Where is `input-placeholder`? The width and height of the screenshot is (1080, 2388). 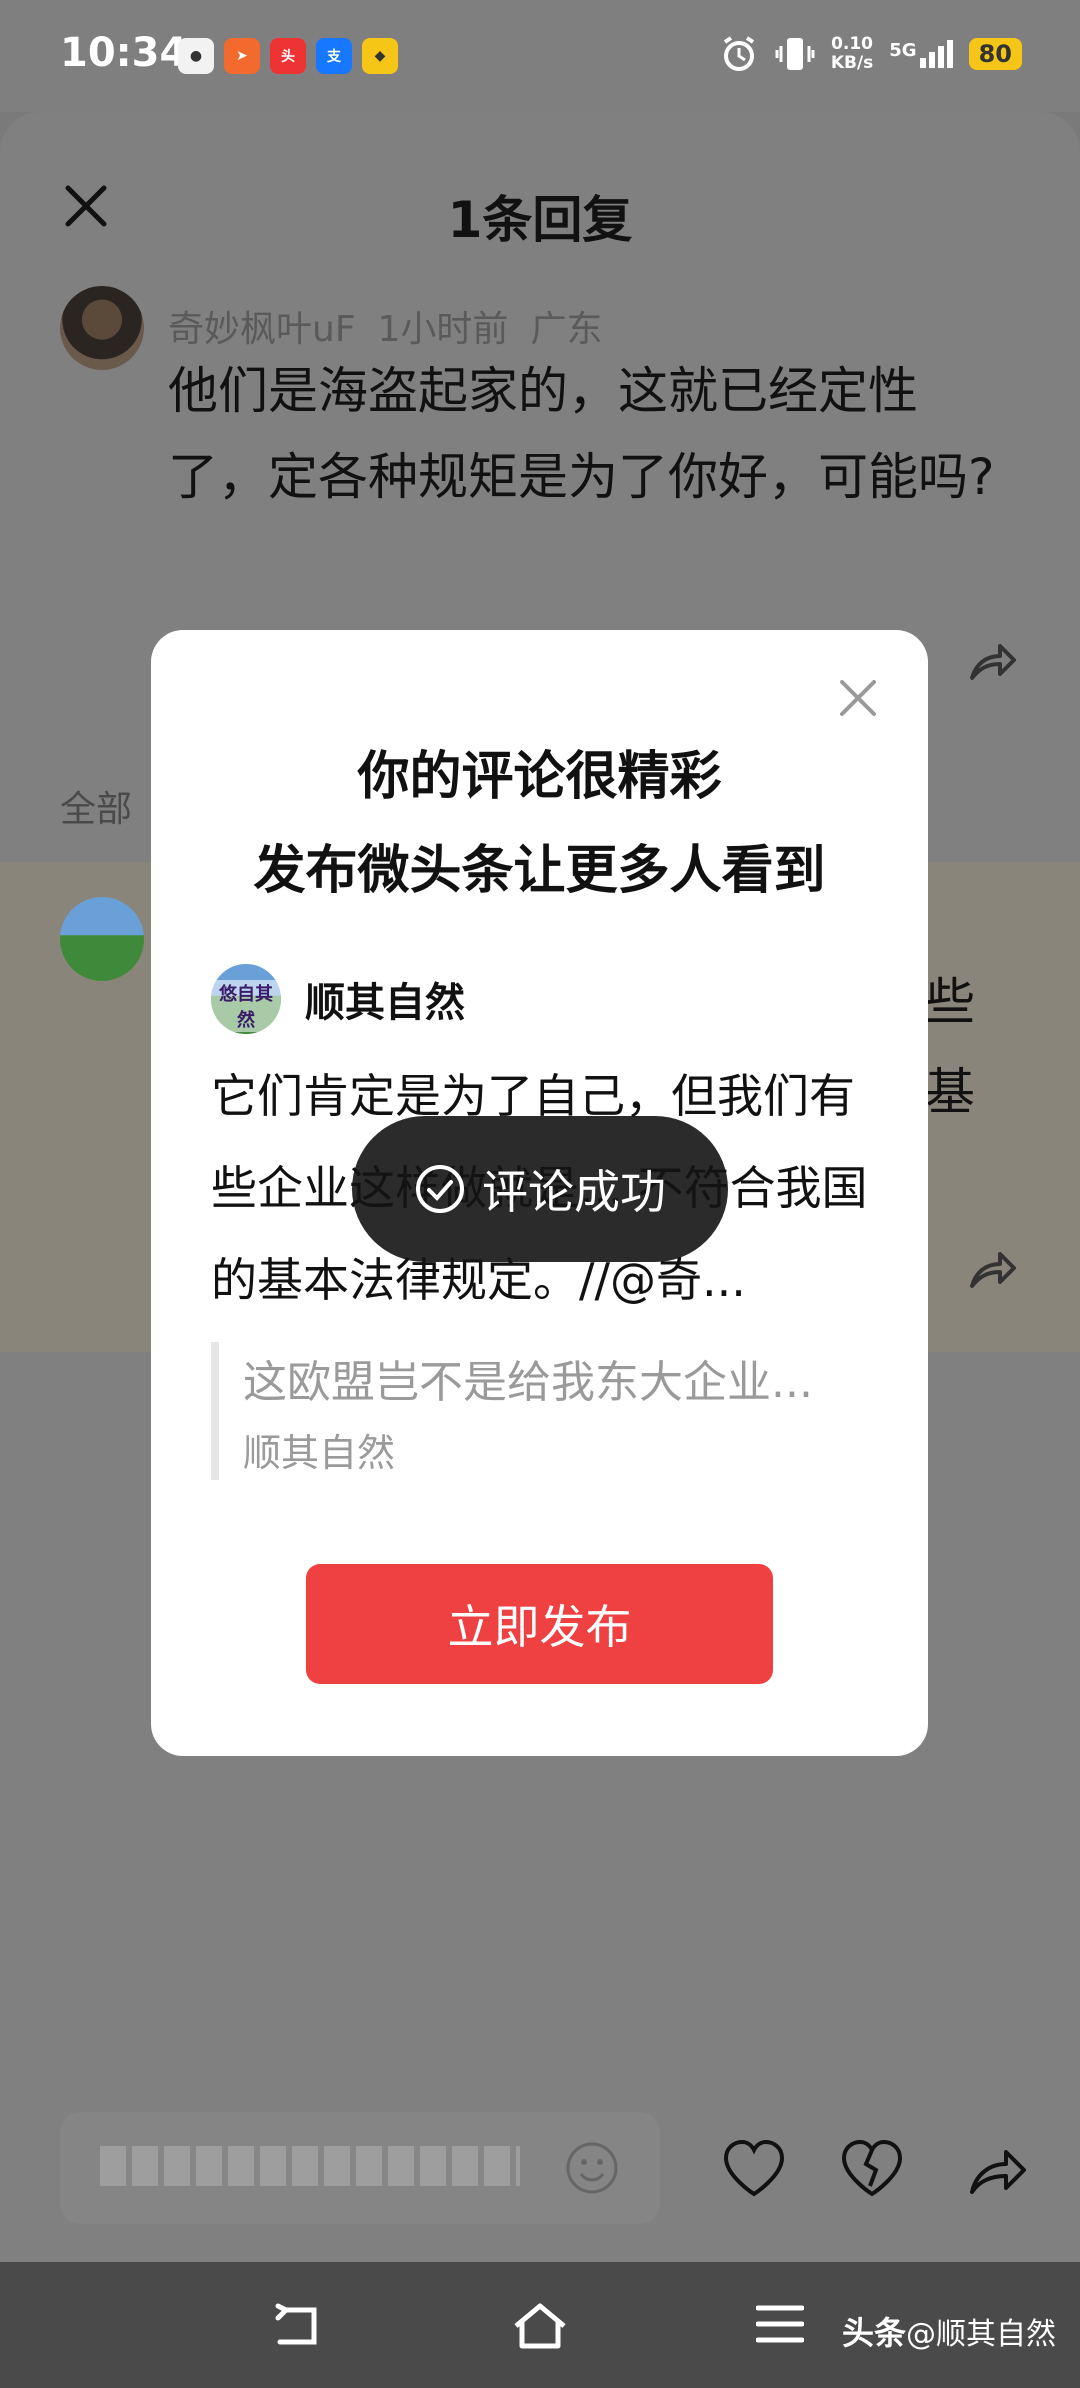 input-placeholder is located at coordinates (310, 2166).